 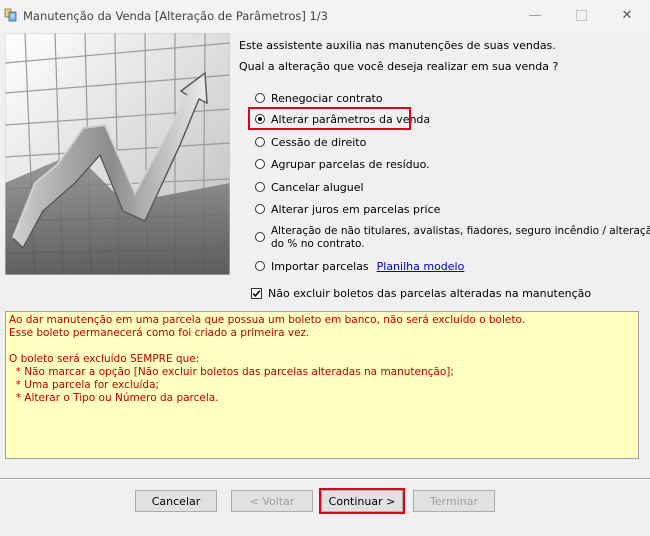 I want to click on option-importar-parcelas: Importar parcelas Planilha modelo, so click(x=359, y=266).